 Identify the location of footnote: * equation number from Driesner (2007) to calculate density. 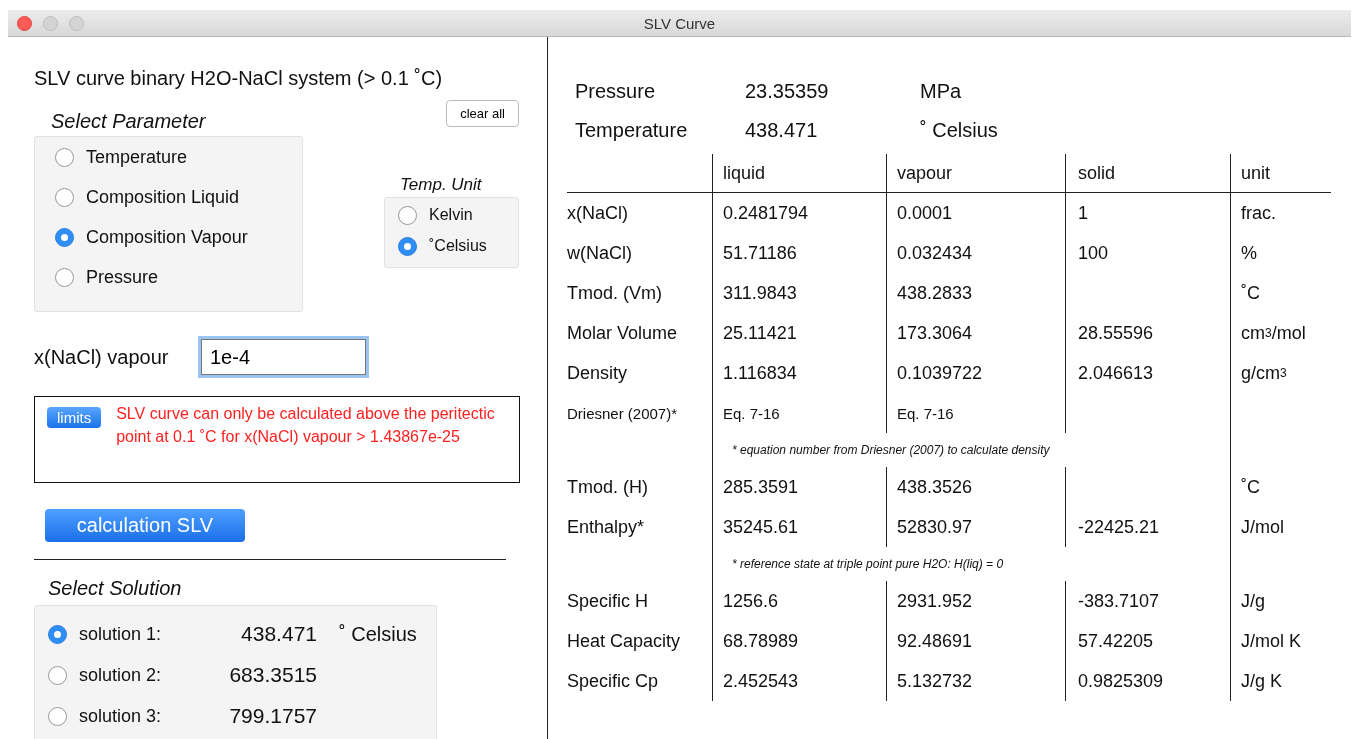
(971, 450).